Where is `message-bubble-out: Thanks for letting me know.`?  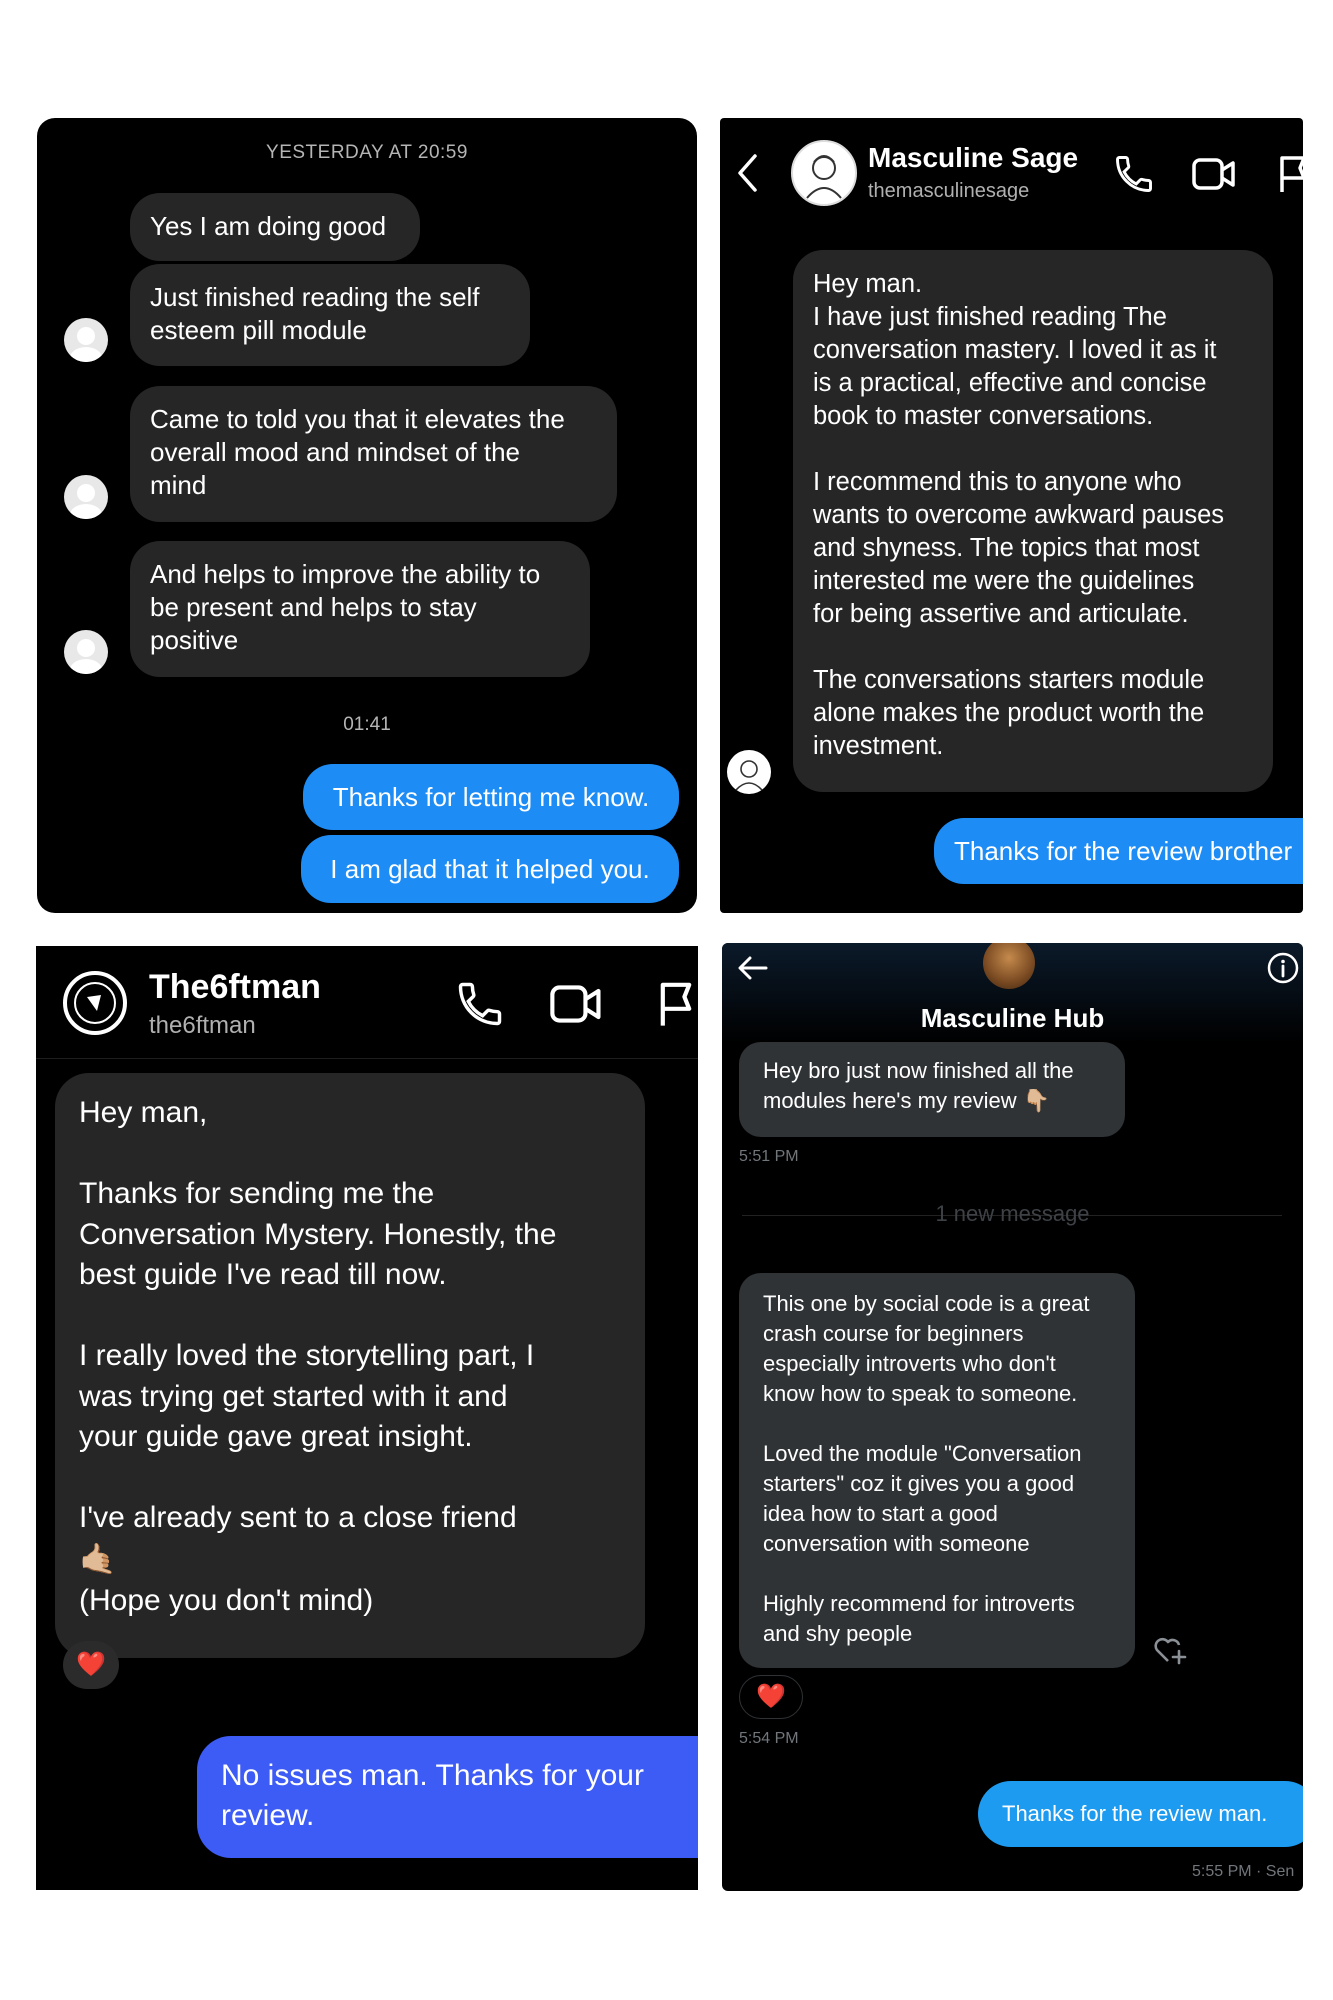
message-bubble-out: Thanks for letting me know. is located at coordinates (491, 797).